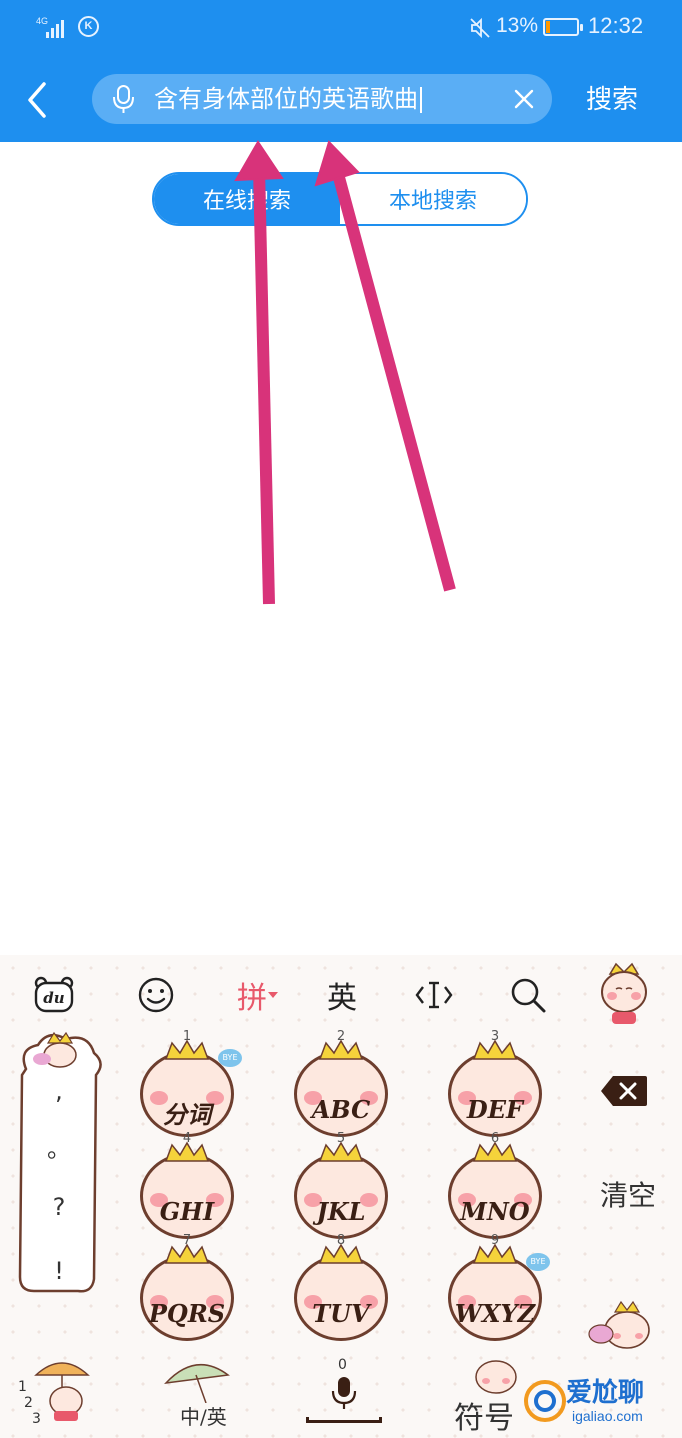 Image resolution: width=682 pixels, height=1438 pixels. What do you see at coordinates (421, 100) in the screenshot?
I see `text-caret` at bounding box center [421, 100].